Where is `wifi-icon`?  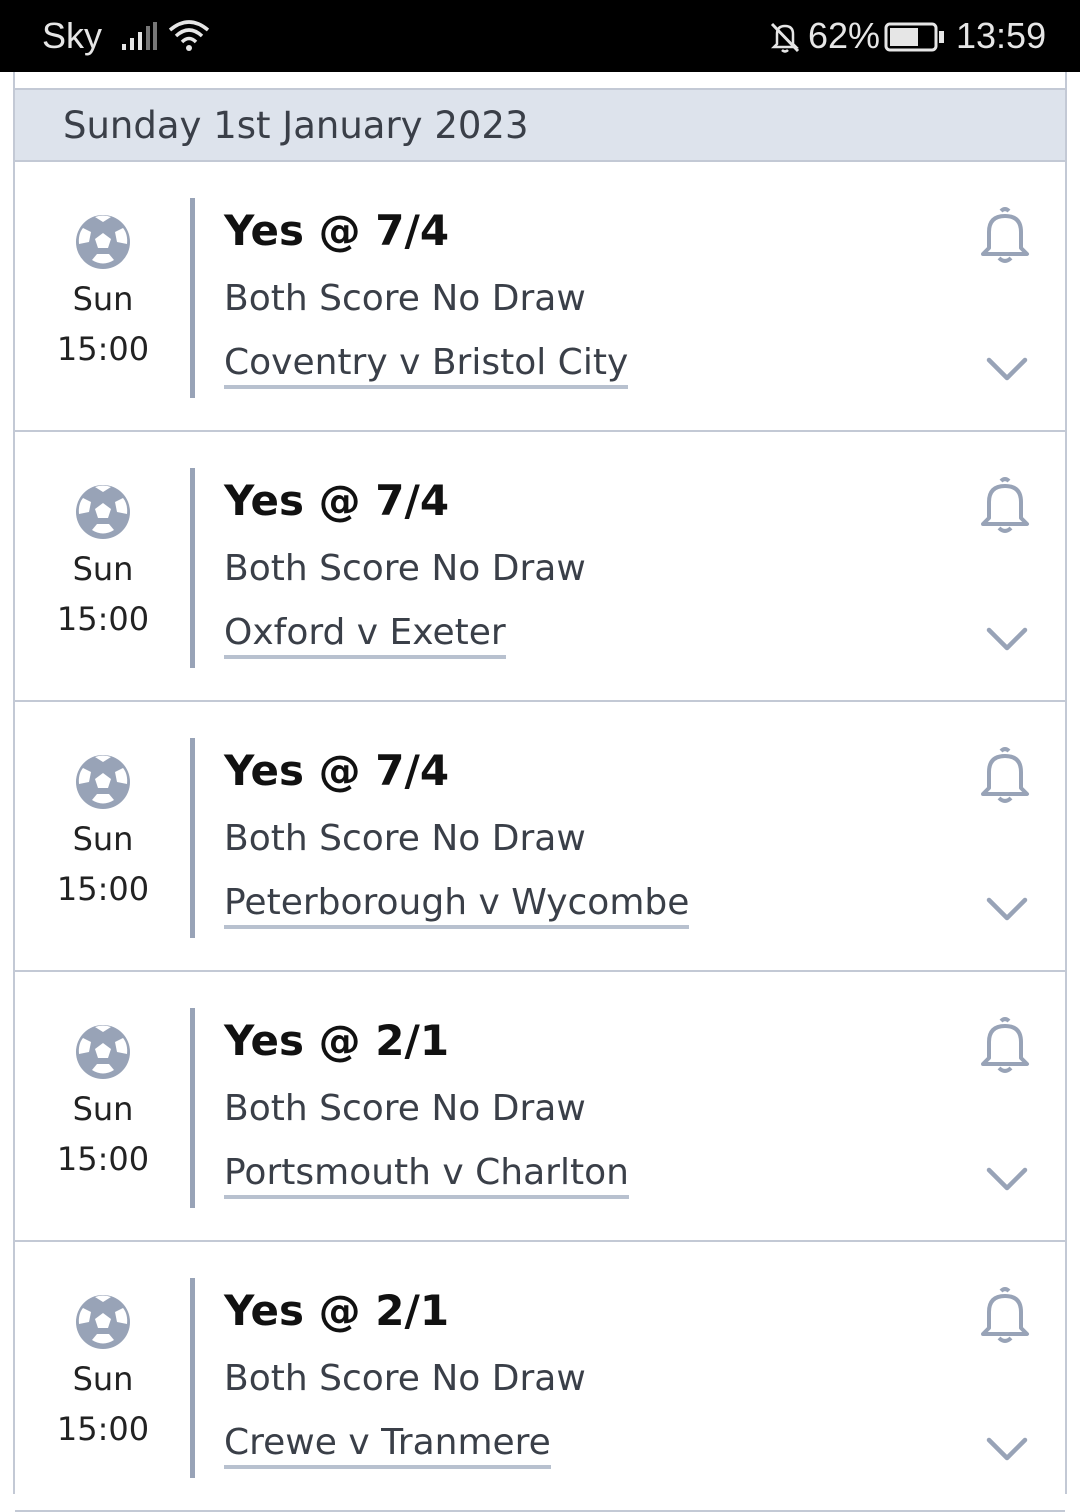 wifi-icon is located at coordinates (189, 38).